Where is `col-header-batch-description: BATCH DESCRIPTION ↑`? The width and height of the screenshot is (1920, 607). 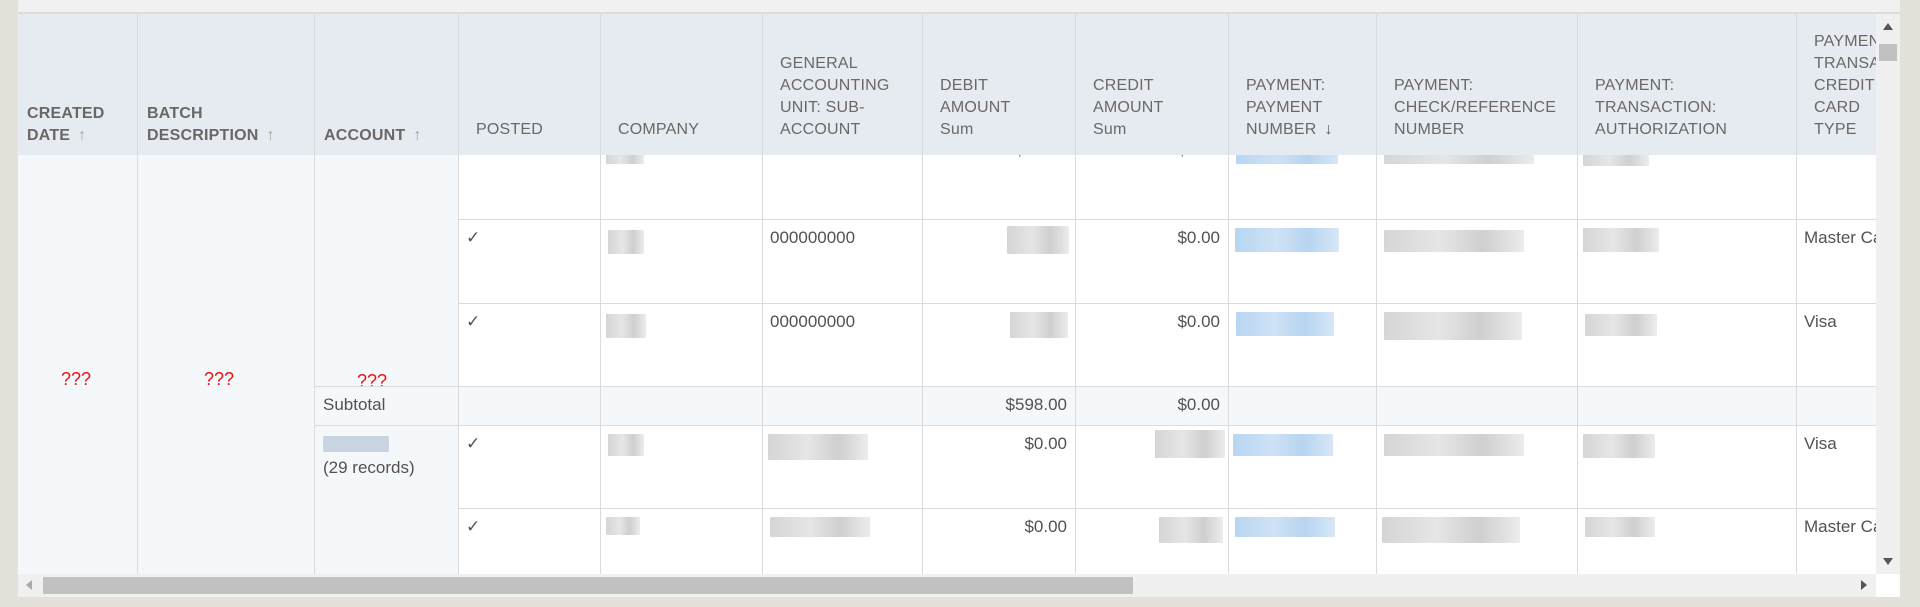 col-header-batch-description: BATCH DESCRIPTION ↑ is located at coordinates (225, 84).